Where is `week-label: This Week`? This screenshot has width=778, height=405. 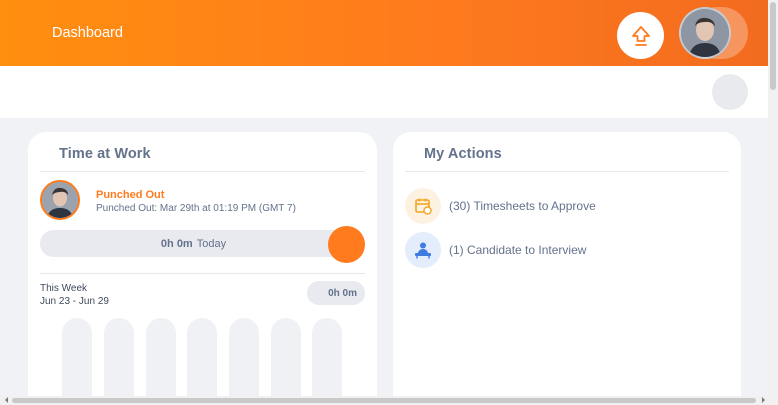 week-label: This Week is located at coordinates (64, 288).